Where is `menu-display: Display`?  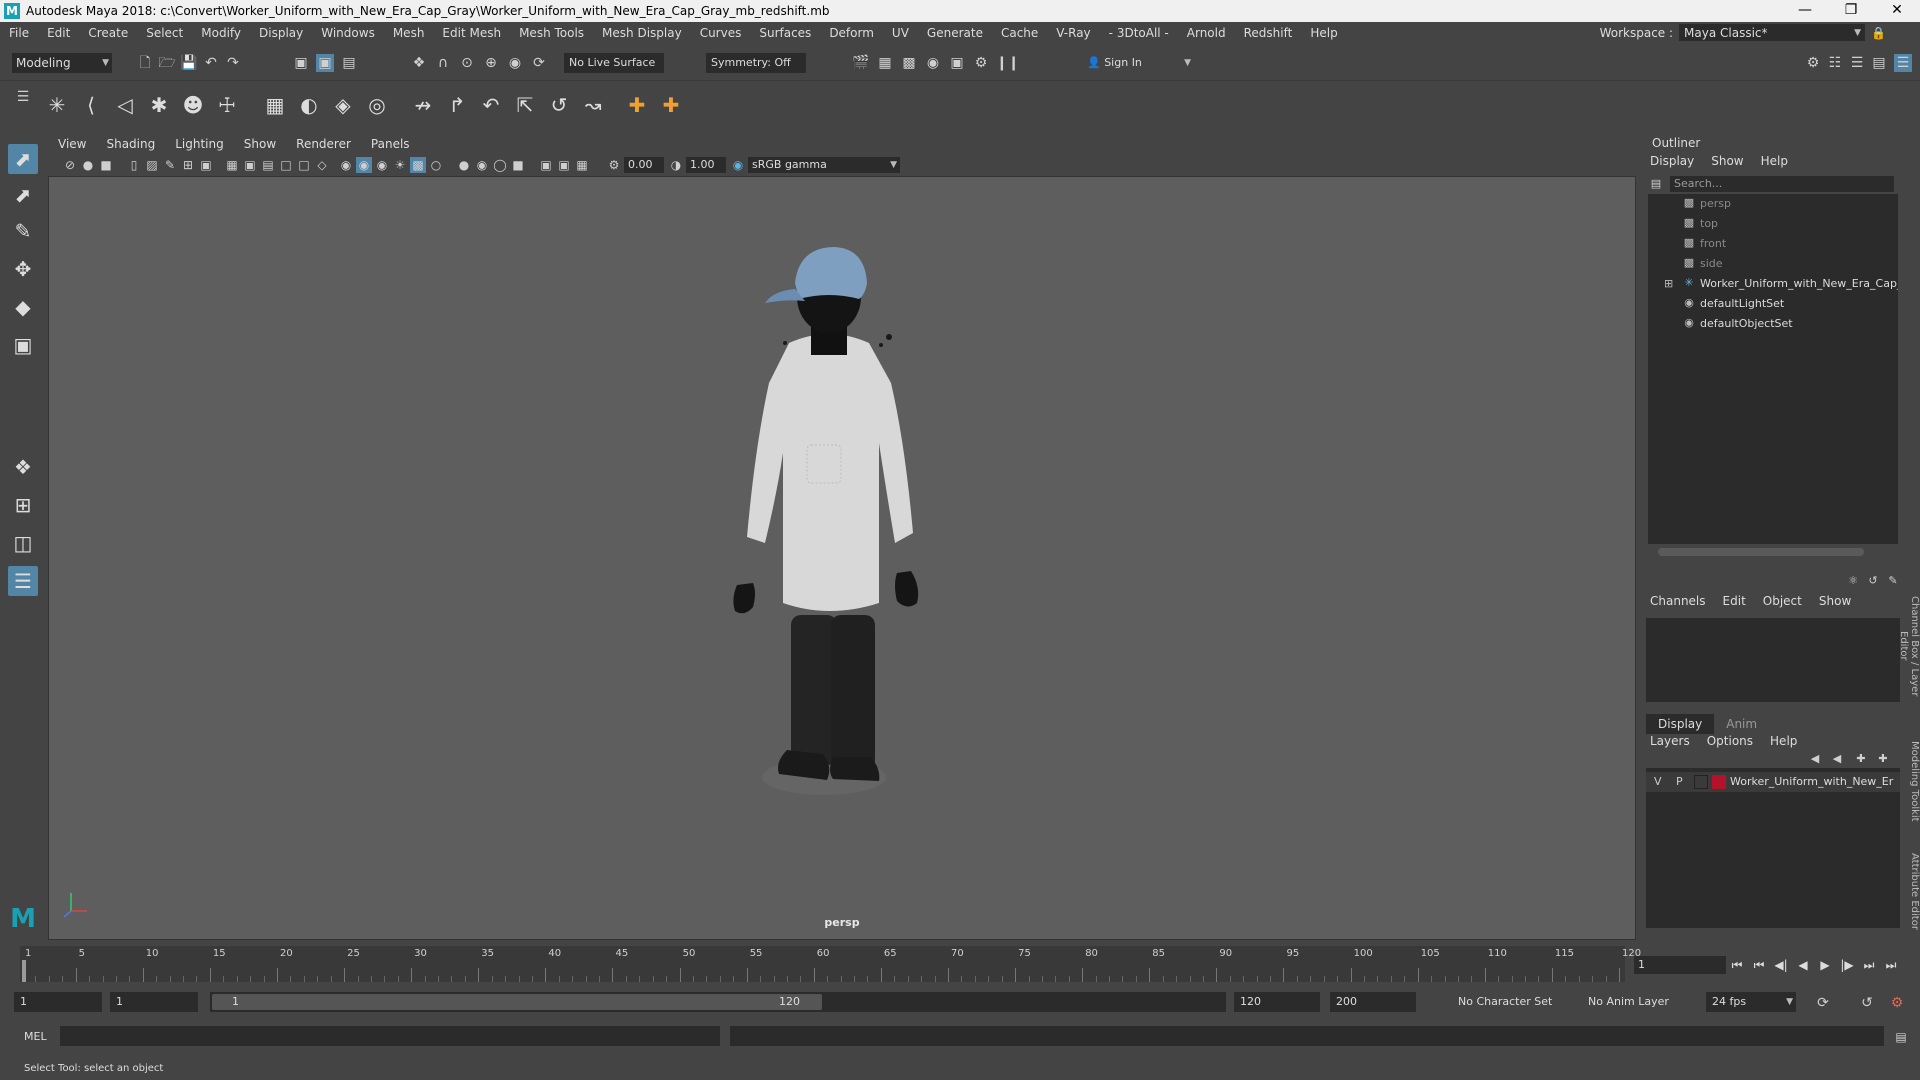
menu-display: Display is located at coordinates (281, 33).